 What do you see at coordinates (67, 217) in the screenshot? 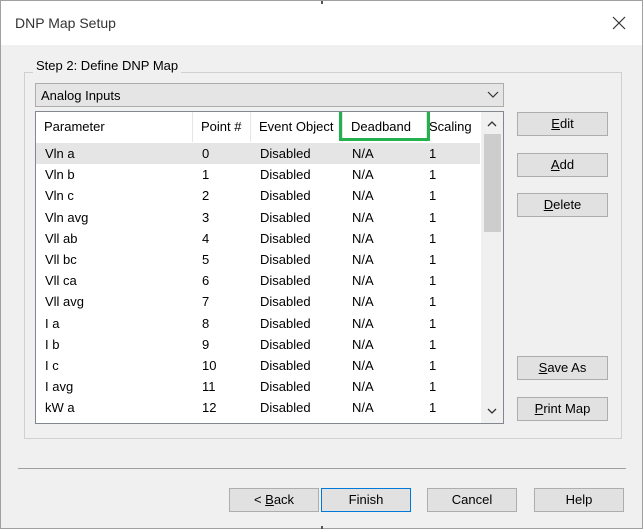
I see `table-cell: Vln avg` at bounding box center [67, 217].